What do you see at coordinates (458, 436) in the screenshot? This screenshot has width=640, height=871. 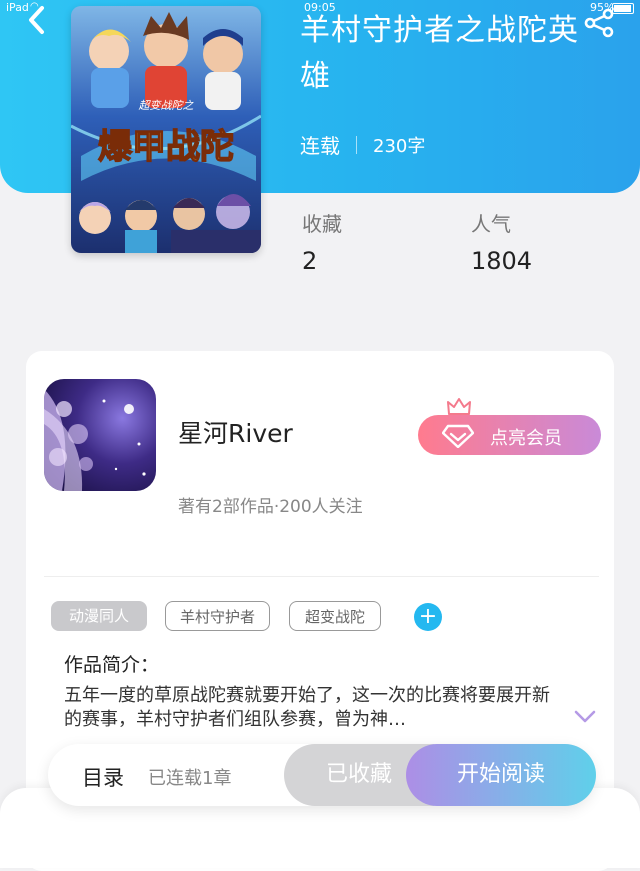 I see `diamond-icon` at bounding box center [458, 436].